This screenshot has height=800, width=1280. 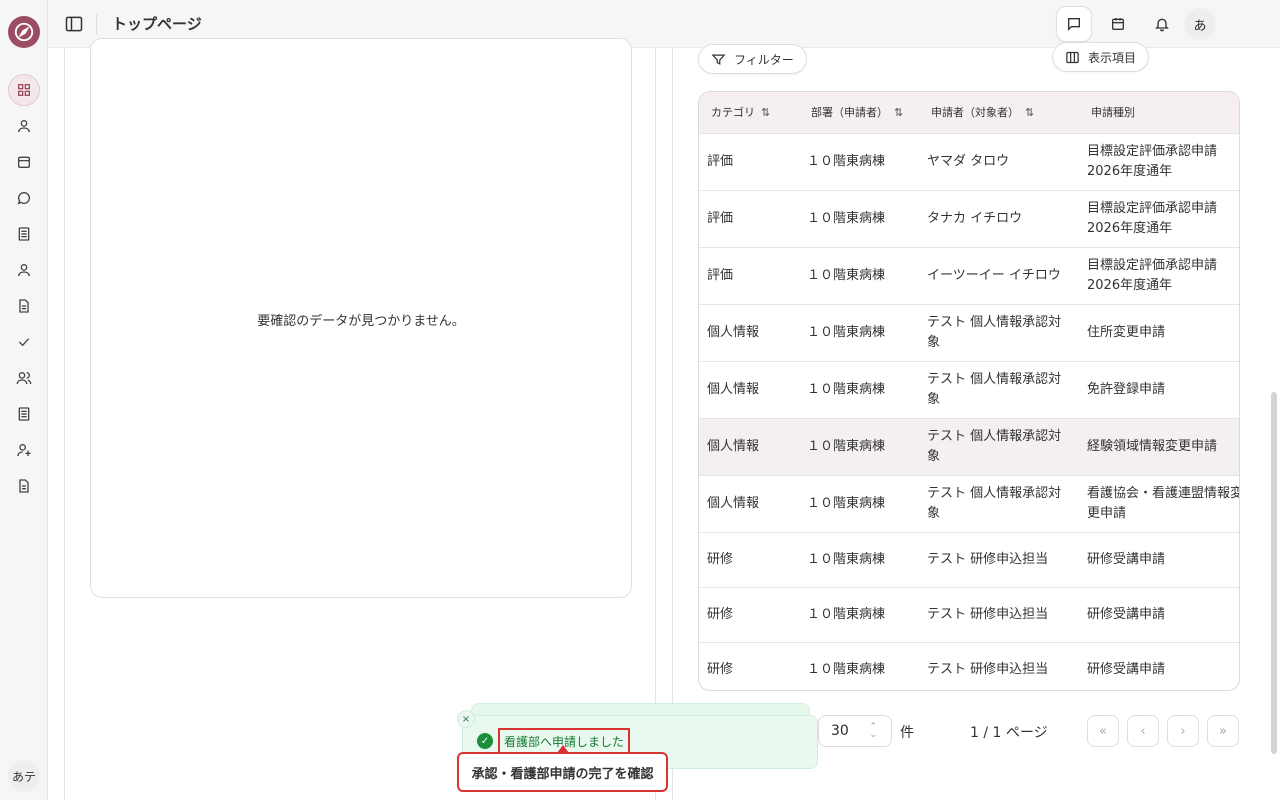 I want to click on check-icon, so click(x=24, y=342).